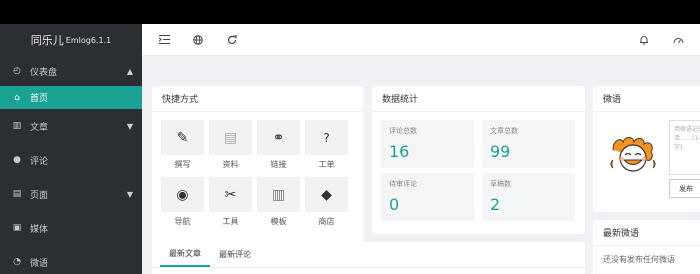 The image size is (700, 274). Describe the element at coordinates (684, 147) in the screenshot. I see `twitter-input: 用微语记录生活……(140字)` at that location.